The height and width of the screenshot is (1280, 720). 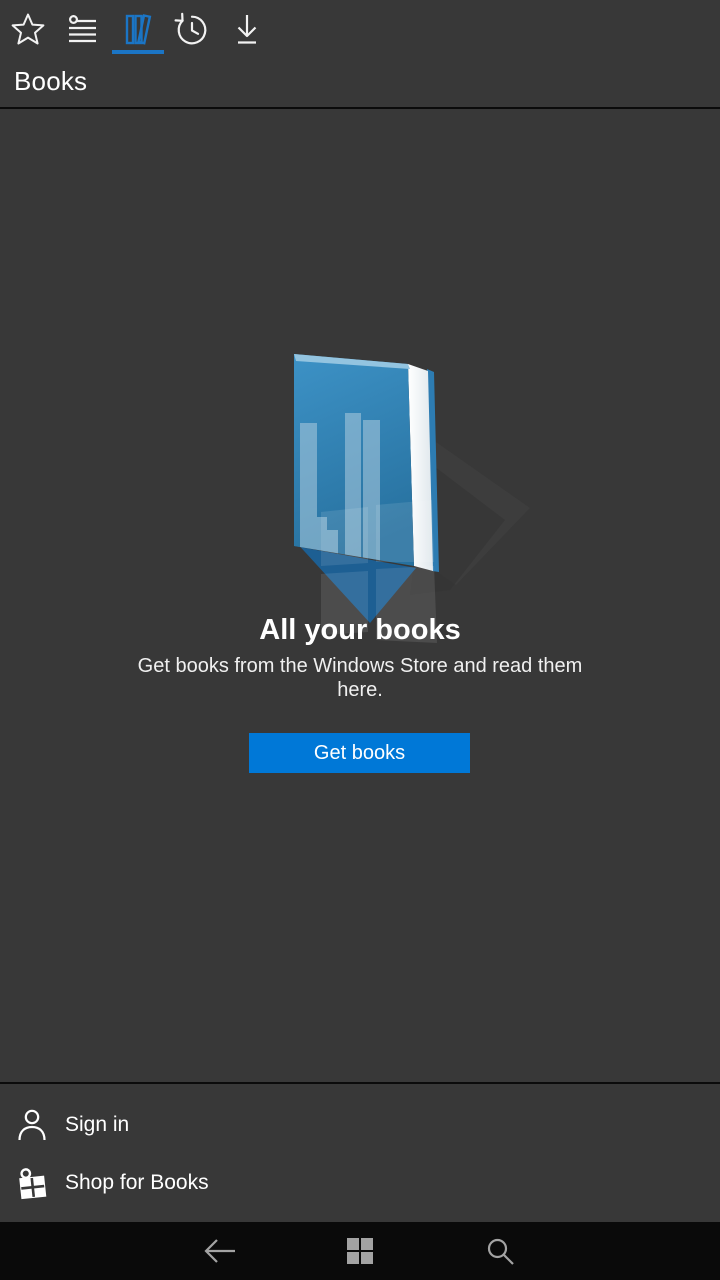 I want to click on star-icon, so click(x=28, y=30).